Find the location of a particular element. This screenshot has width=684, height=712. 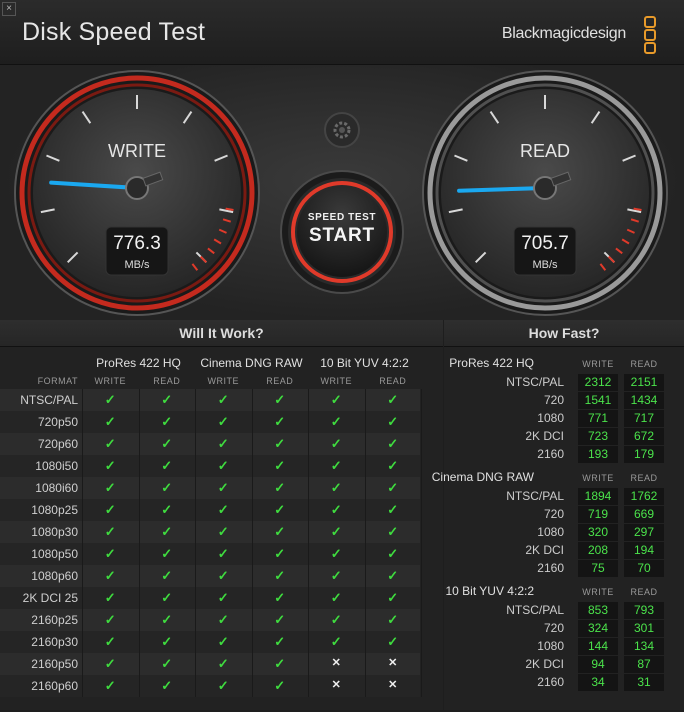

write-fps-value: 144 is located at coordinates (598, 646).